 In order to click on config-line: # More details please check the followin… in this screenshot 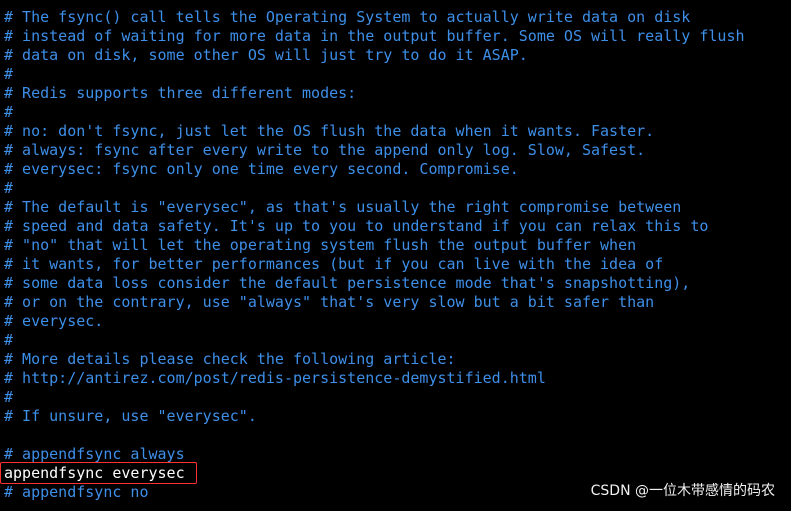, I will do `click(230, 359)`.